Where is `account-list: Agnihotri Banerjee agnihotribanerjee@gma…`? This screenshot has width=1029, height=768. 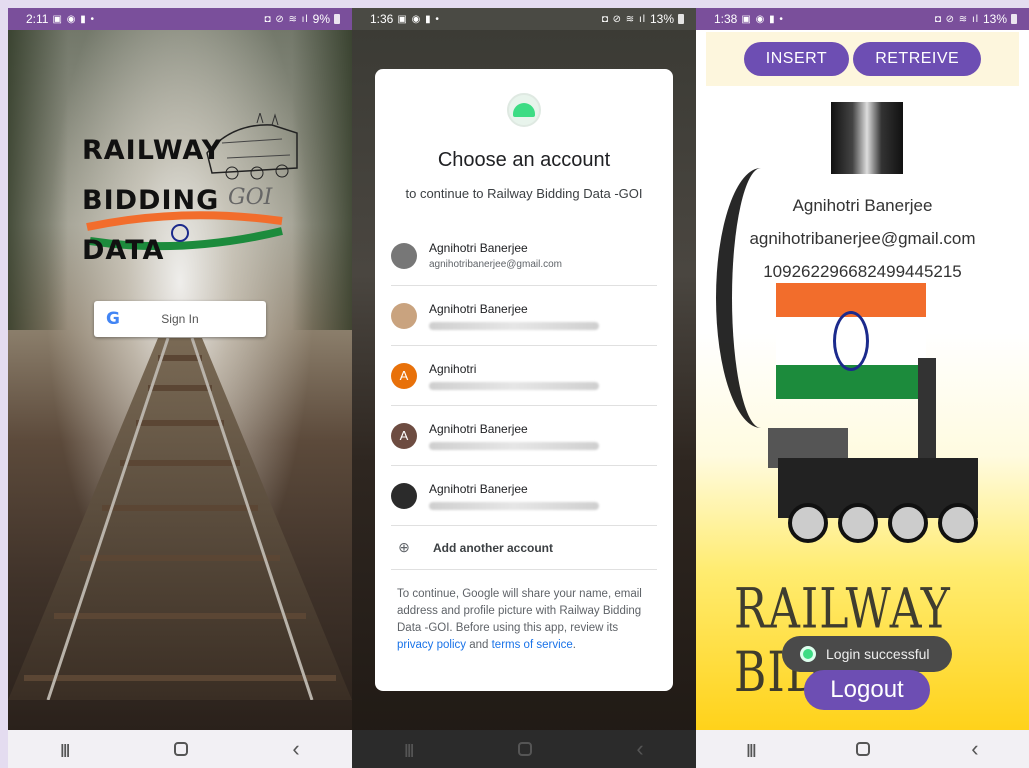
account-list: Agnihotri Banerjee agnihotribanerjee@gma… is located at coordinates (524, 398).